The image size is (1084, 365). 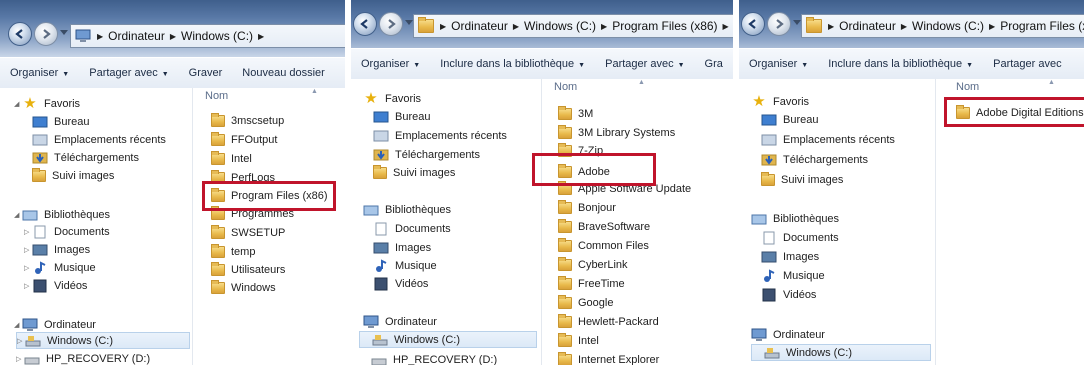 I want to click on file-row: Common Files, so click(x=603, y=245).